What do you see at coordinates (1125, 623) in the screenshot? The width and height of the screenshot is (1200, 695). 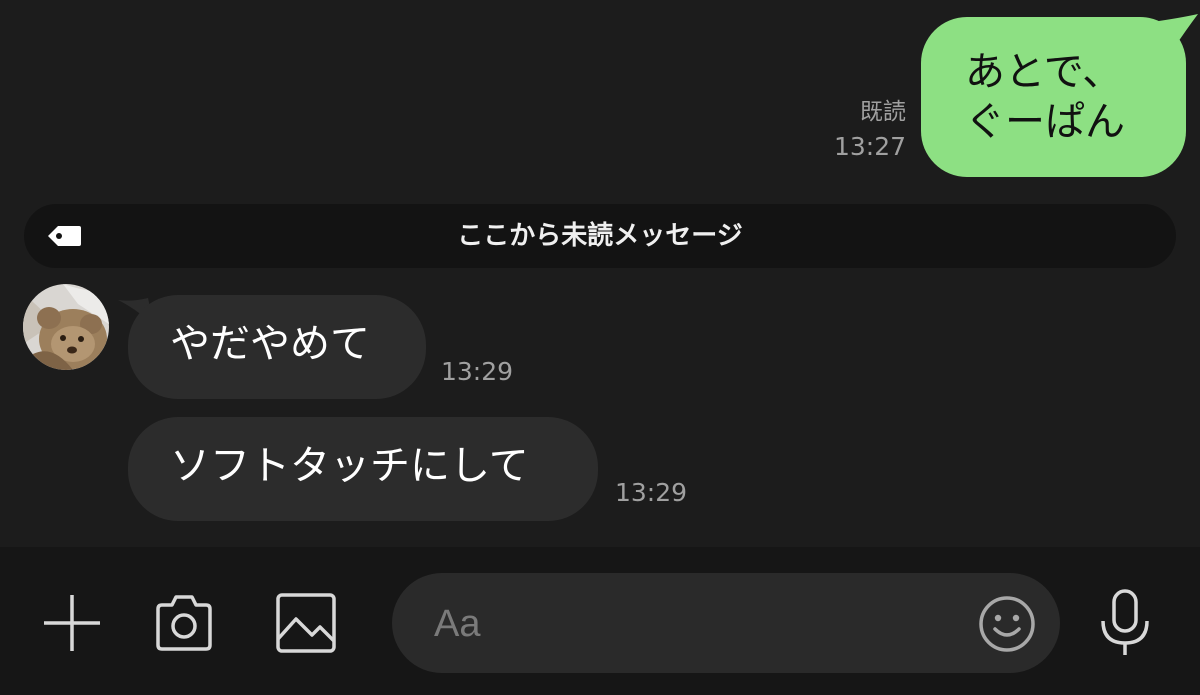 I see `mic-icon` at bounding box center [1125, 623].